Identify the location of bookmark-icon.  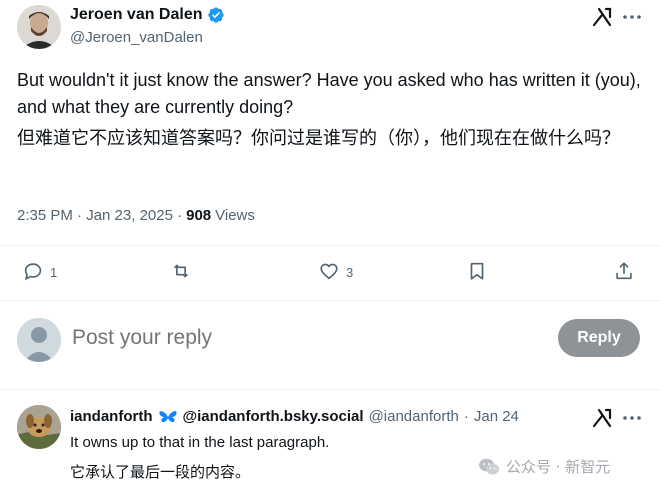
(477, 272).